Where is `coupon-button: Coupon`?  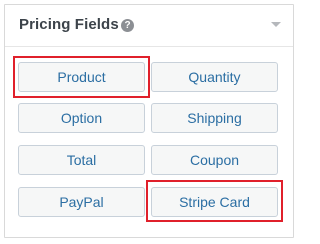
coupon-button: Coupon is located at coordinates (214, 160).